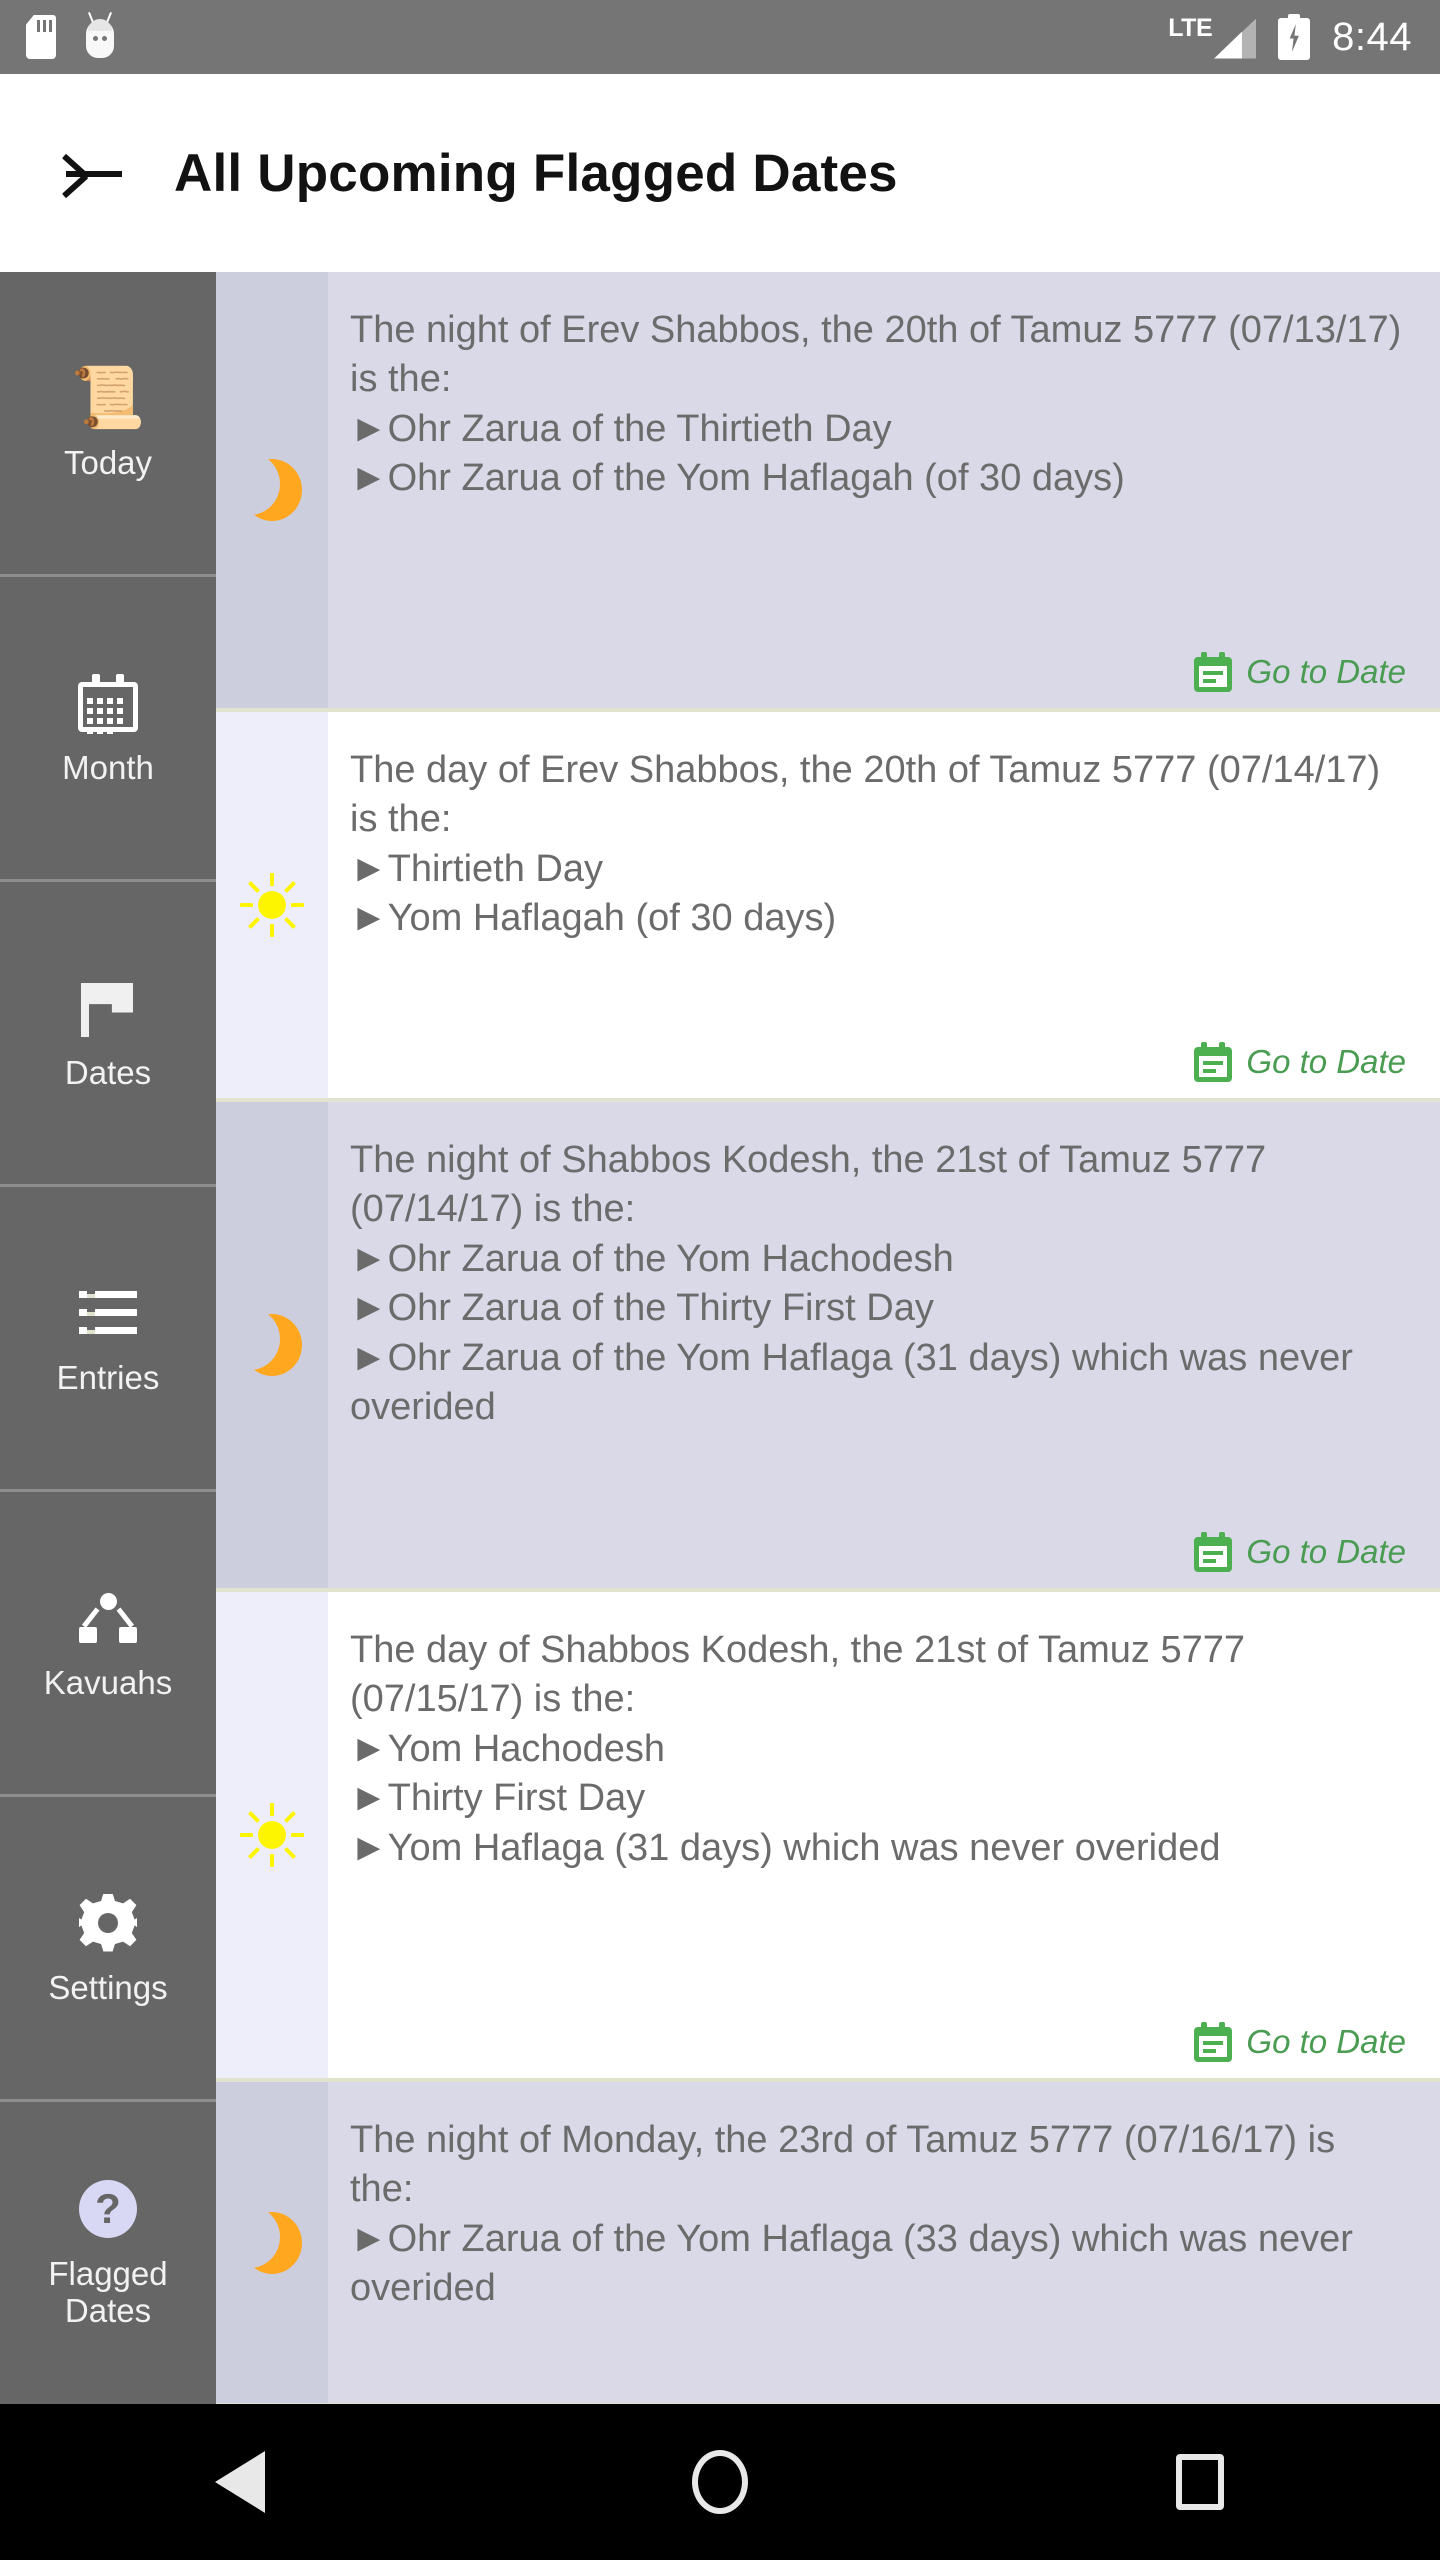 This screenshot has height=2560, width=1440. I want to click on sidebar-item-label: Month, so click(108, 767).